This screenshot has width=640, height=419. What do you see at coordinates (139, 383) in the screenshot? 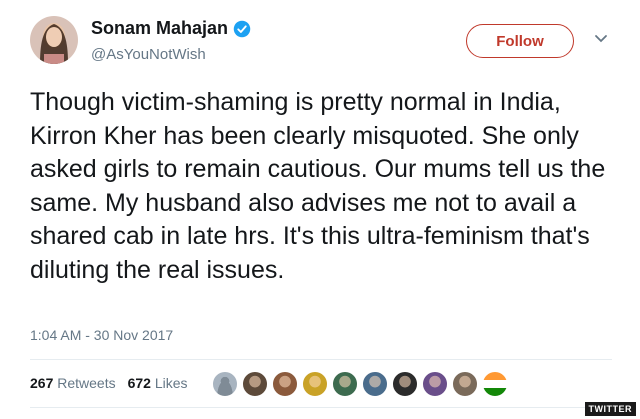
I see `likes-count: 672` at bounding box center [139, 383].